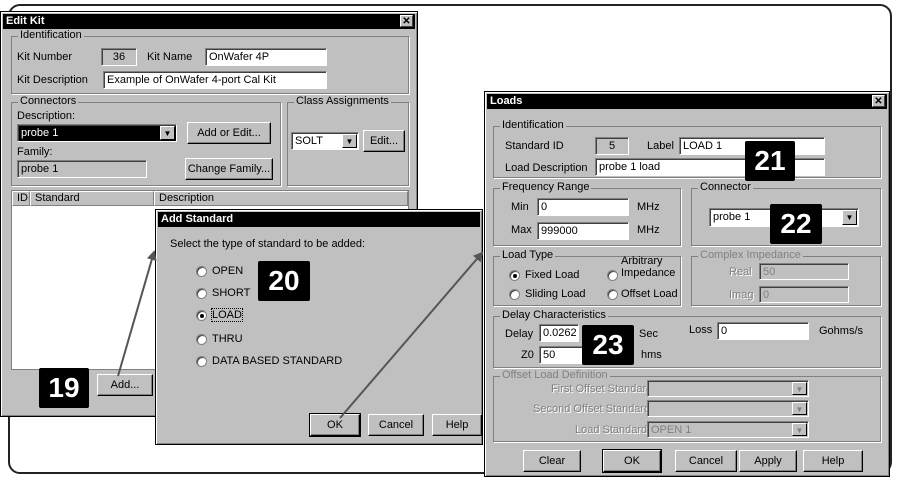  What do you see at coordinates (554, 315) in the screenshot?
I see `delay-characteristics-label: Delay Characteristics` at bounding box center [554, 315].